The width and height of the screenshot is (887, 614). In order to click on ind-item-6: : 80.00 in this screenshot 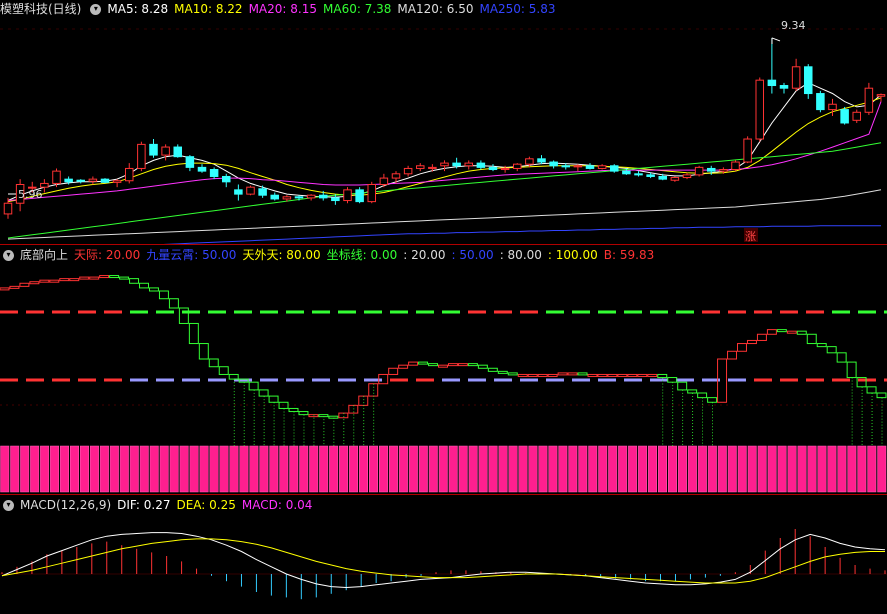, I will do `click(520, 255)`.